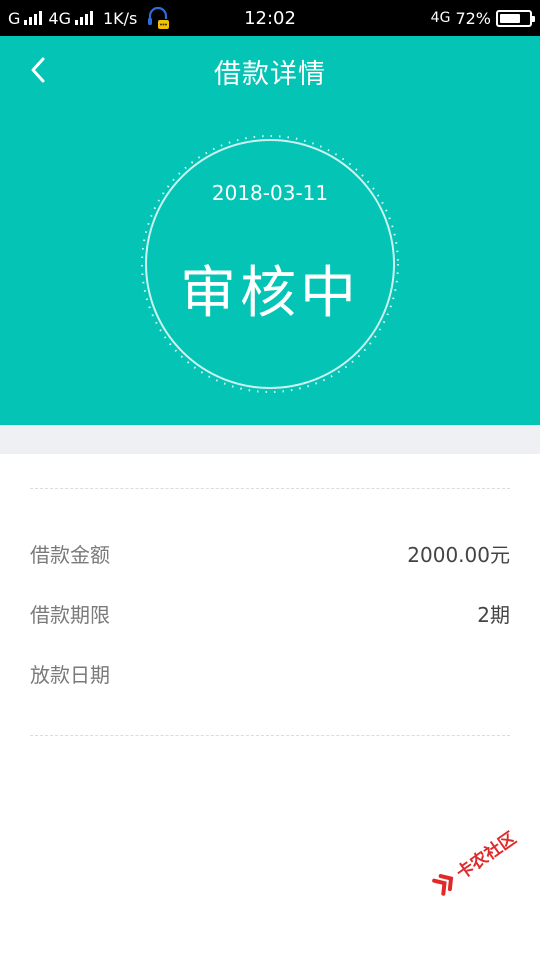  Describe the element at coordinates (270, 18) in the screenshot. I see `status-bar: G 4G 1K/s 12:02 4G 72%` at that location.